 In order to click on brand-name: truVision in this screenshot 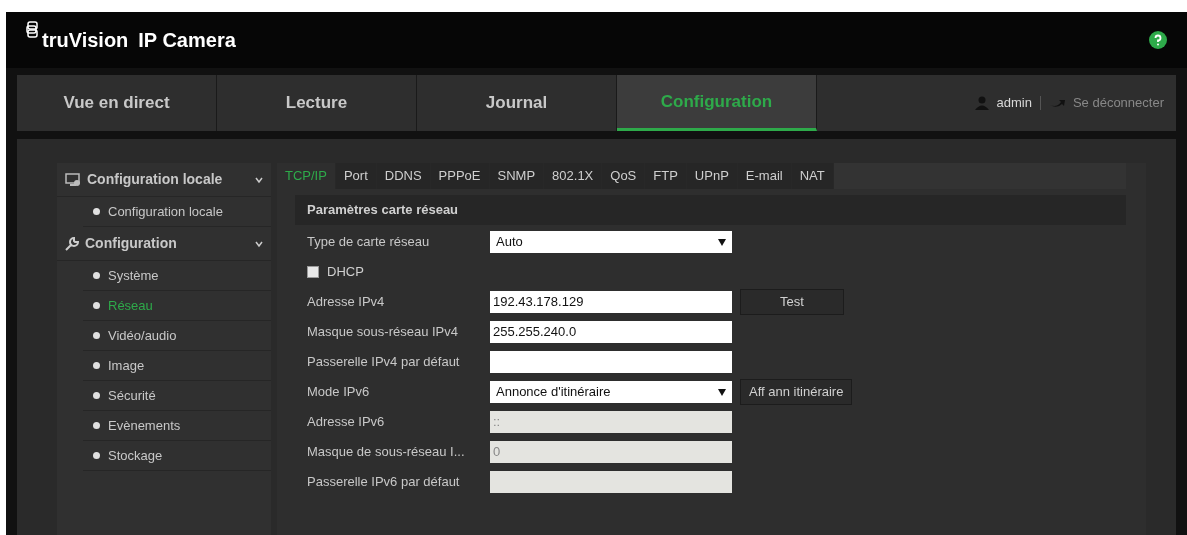, I will do `click(85, 40)`.